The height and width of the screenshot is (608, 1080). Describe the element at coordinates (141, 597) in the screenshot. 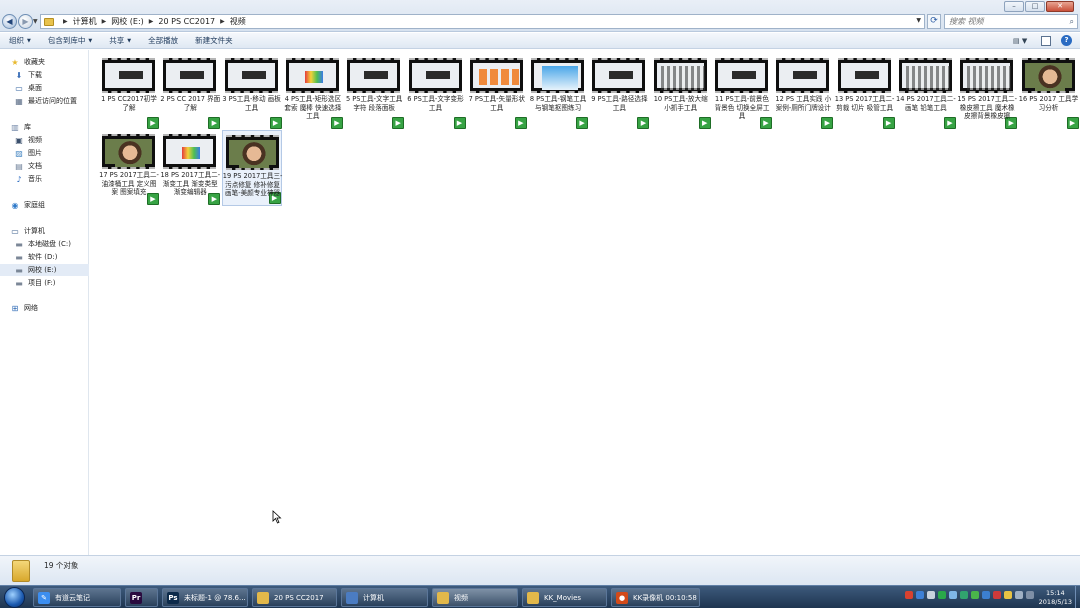

I see `taskbar-button: Pr` at that location.